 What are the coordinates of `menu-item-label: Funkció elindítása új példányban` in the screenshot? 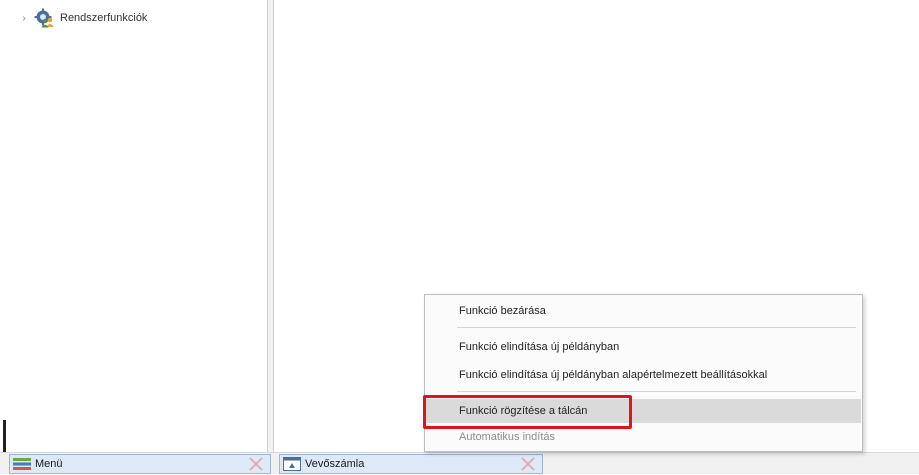 It's located at (539, 347).